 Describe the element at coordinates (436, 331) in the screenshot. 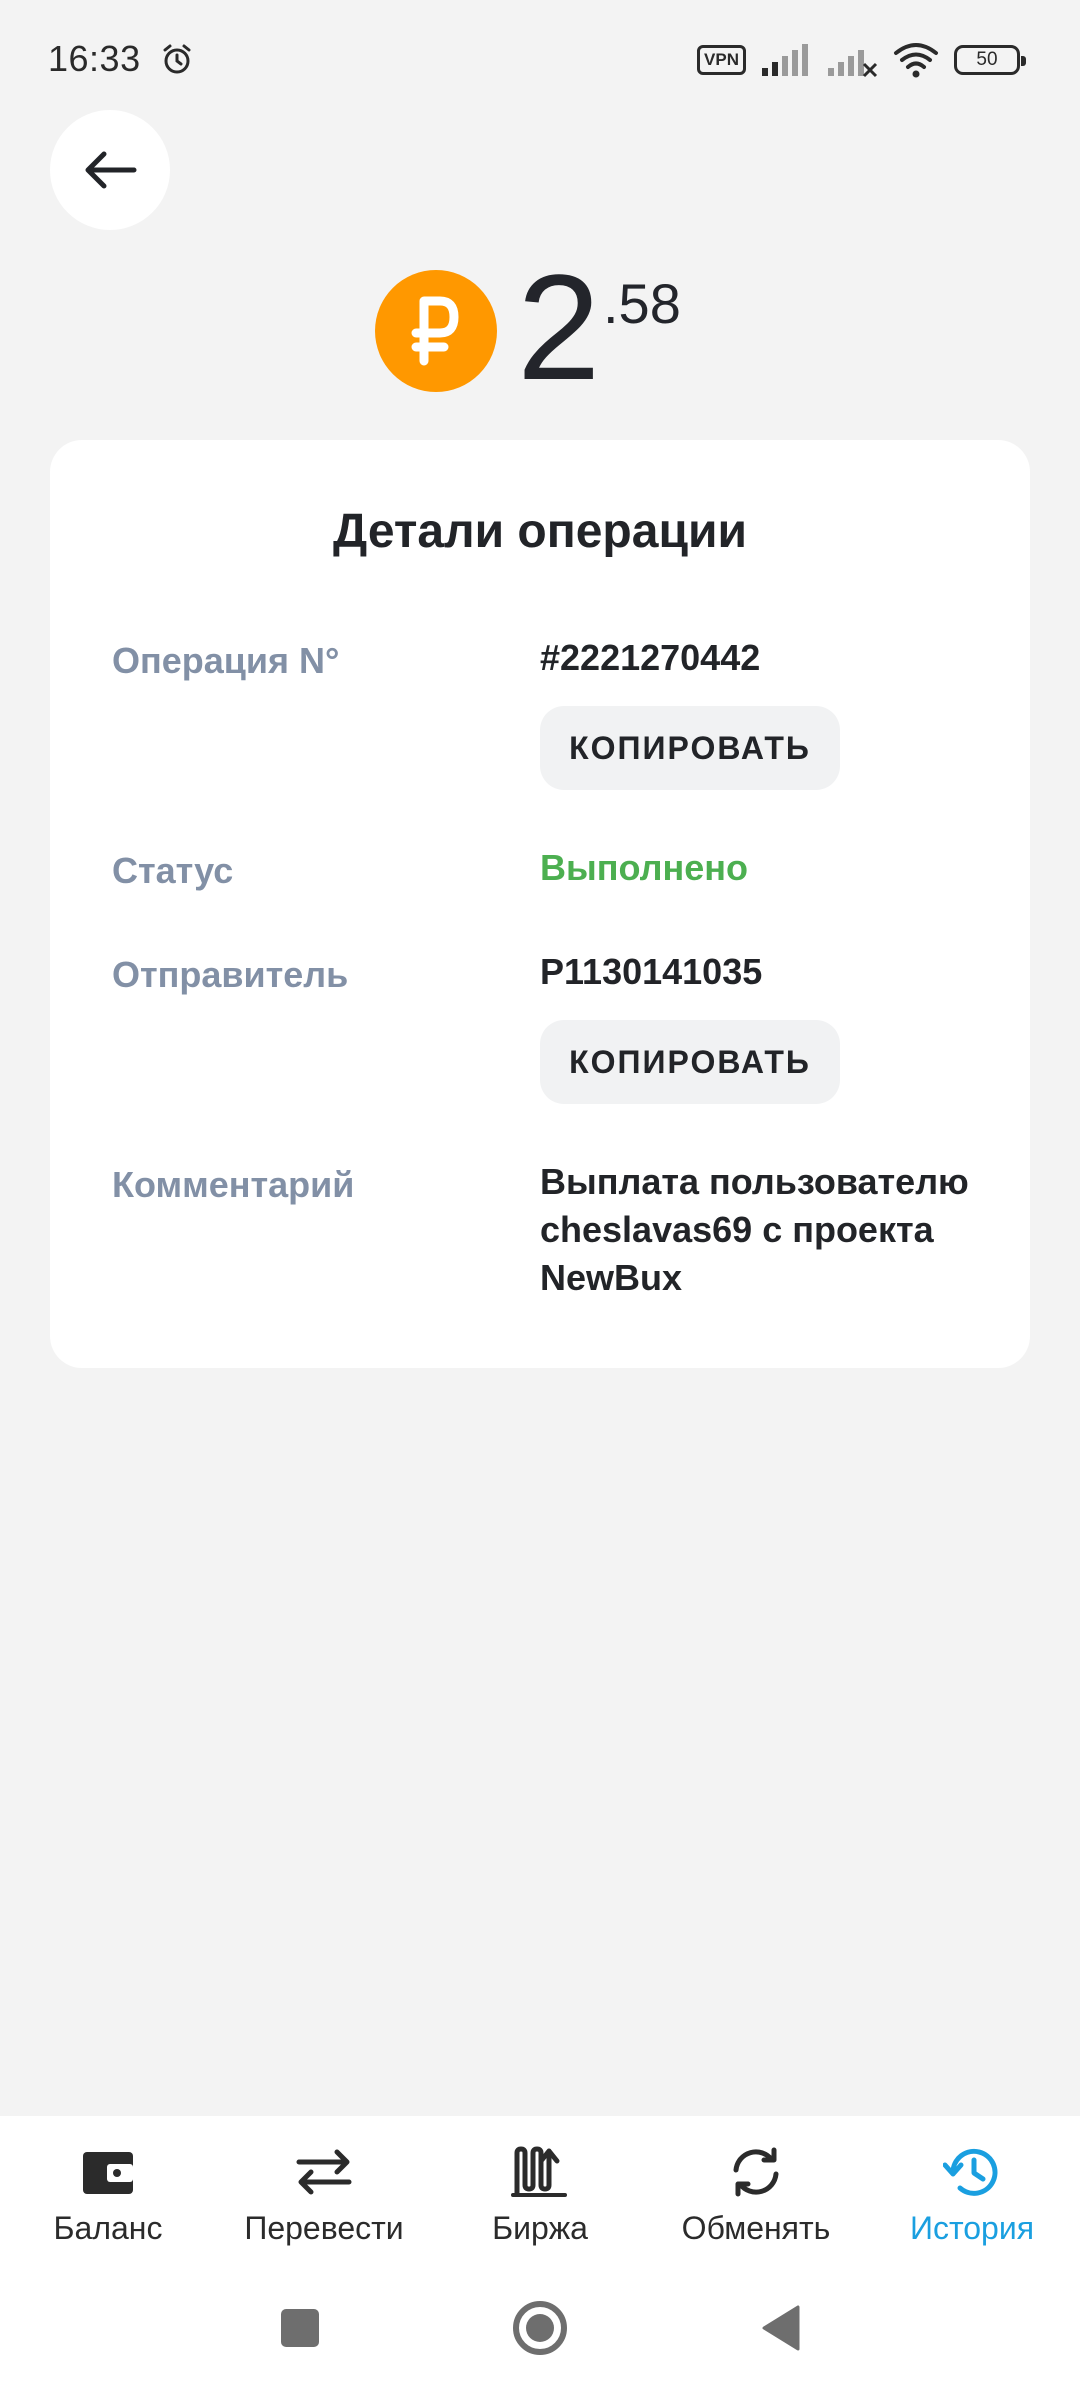

I see `ruble-coin-icon` at that location.